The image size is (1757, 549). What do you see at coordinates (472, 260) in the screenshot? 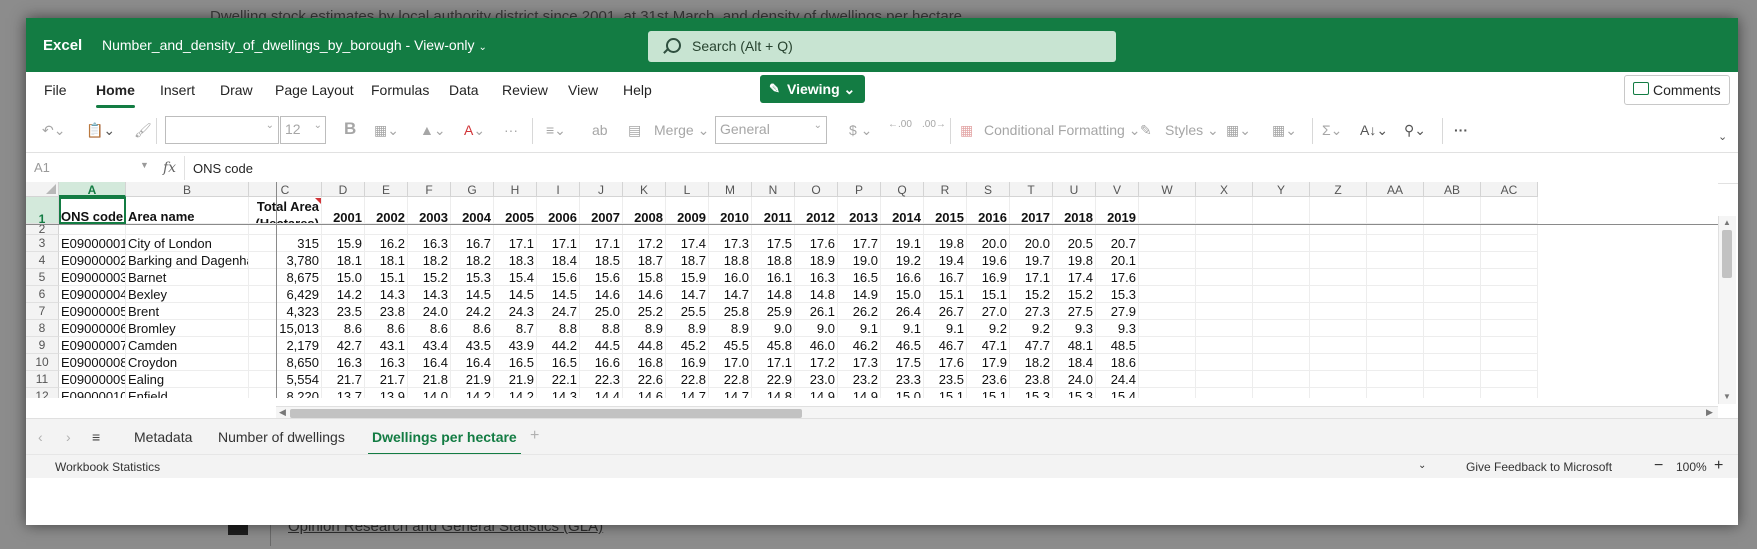
I see `cell-density: 18.2` at bounding box center [472, 260].